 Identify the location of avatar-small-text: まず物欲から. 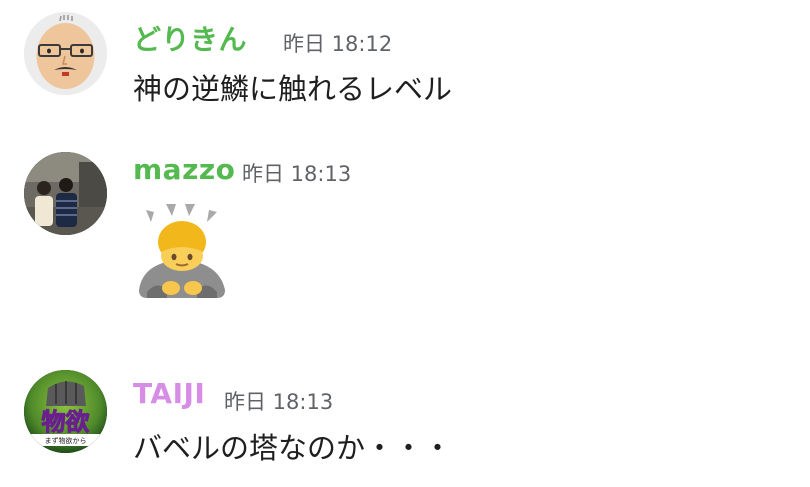
(66, 440).